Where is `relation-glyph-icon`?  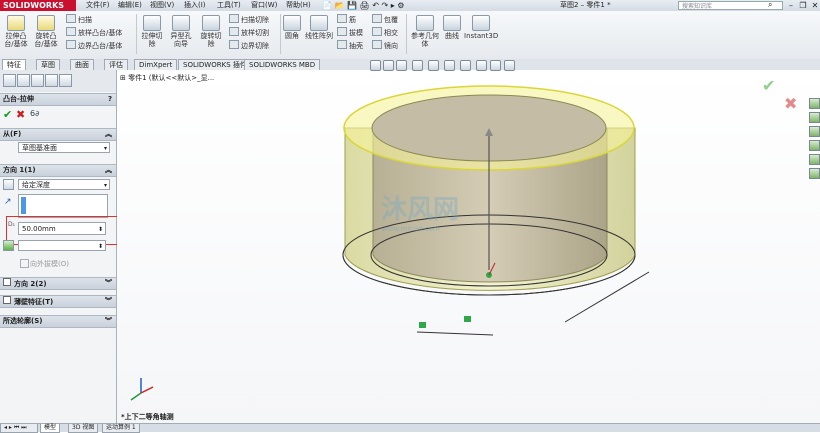 relation-glyph-icon is located at coordinates (467, 319).